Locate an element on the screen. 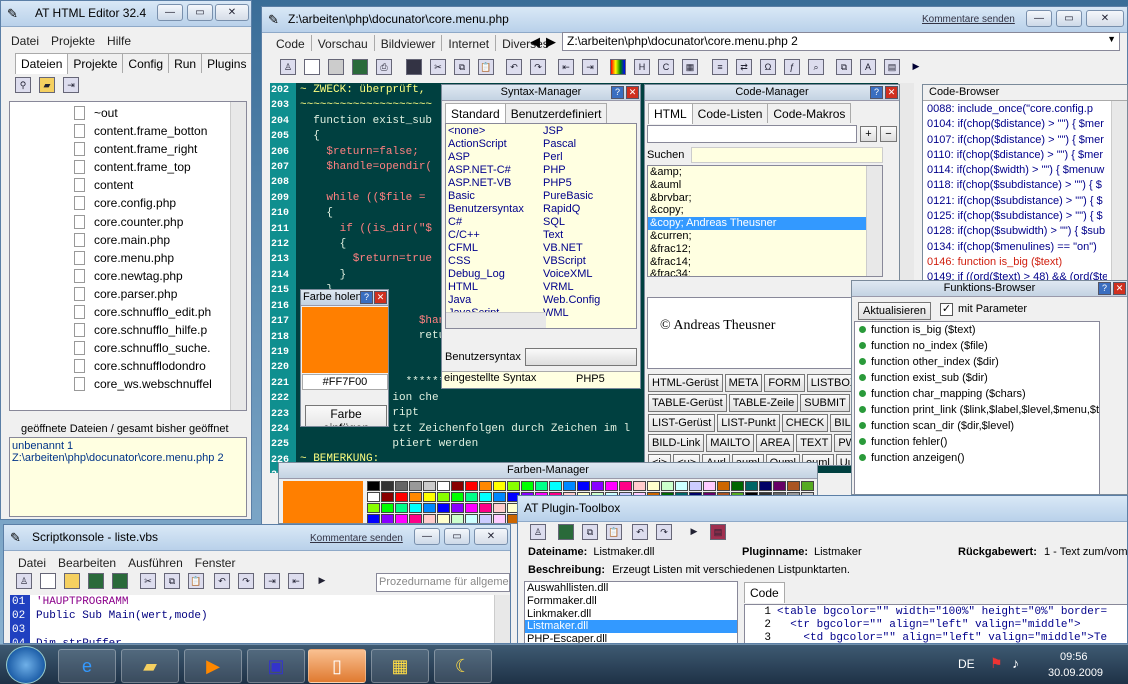 The height and width of the screenshot is (684, 1128). start-button is located at coordinates (26, 665).